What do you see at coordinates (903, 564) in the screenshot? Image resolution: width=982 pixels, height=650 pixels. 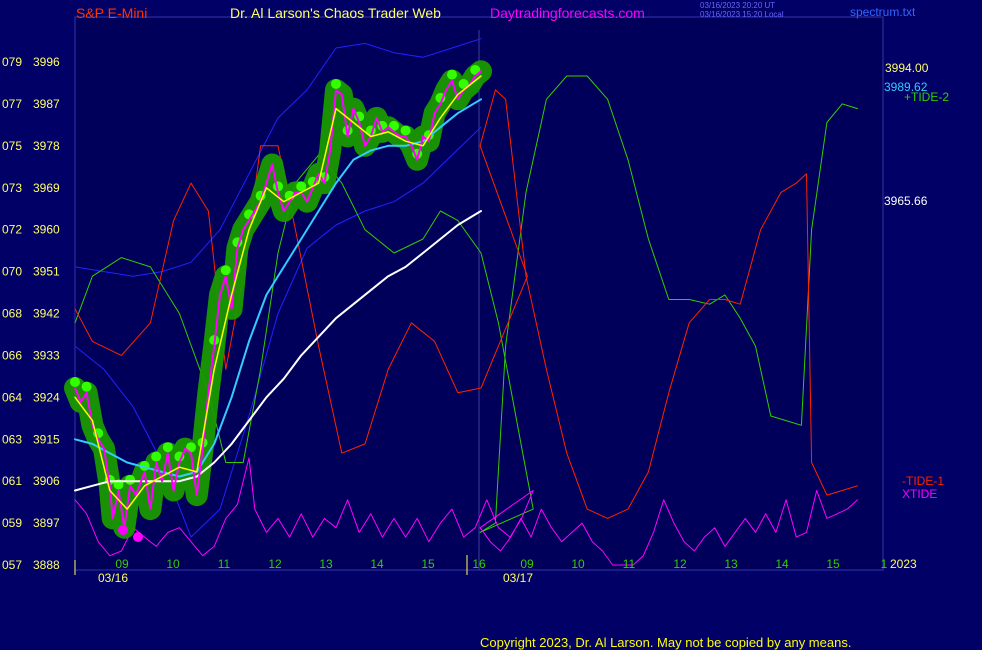 I see `year-label: 2023` at bounding box center [903, 564].